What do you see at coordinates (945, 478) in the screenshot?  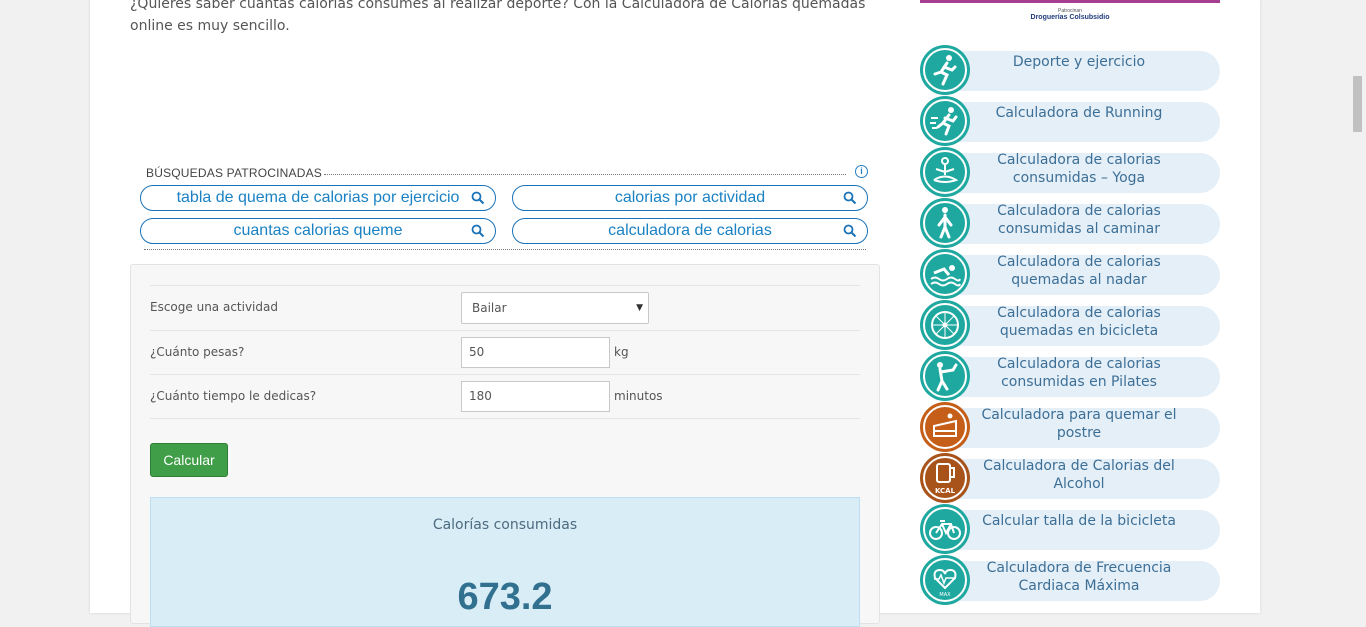 I see `beer-kcal-icon: KCAL` at bounding box center [945, 478].